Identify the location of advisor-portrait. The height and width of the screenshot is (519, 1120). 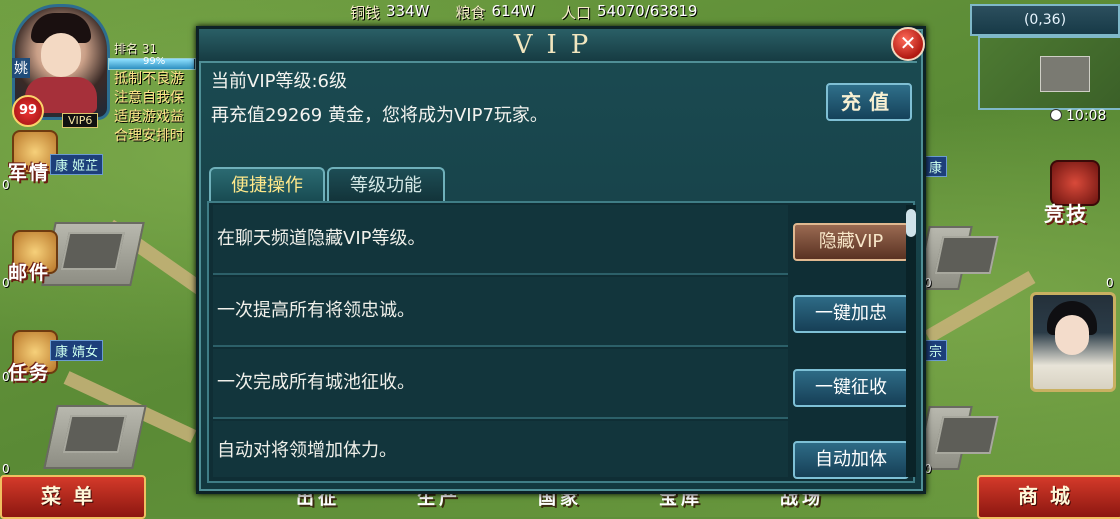
(1073, 342).